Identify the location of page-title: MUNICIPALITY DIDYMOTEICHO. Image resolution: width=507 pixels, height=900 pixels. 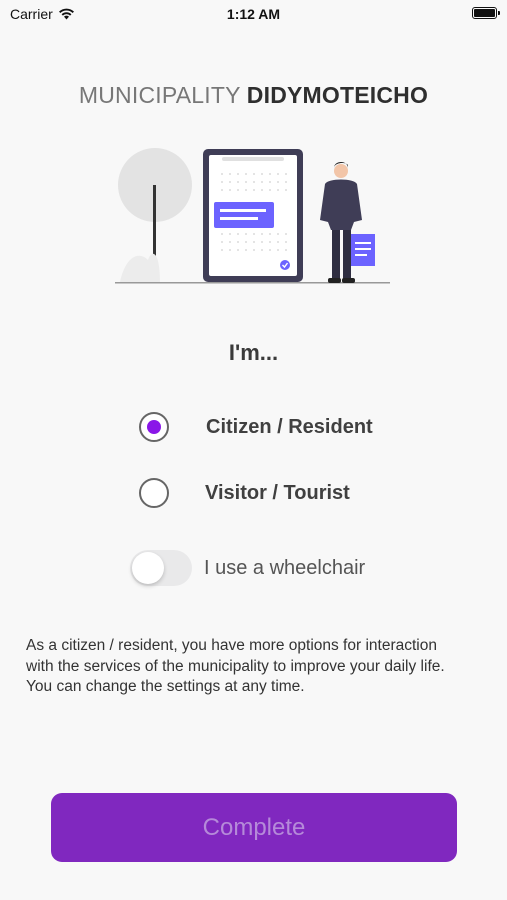
(253, 95).